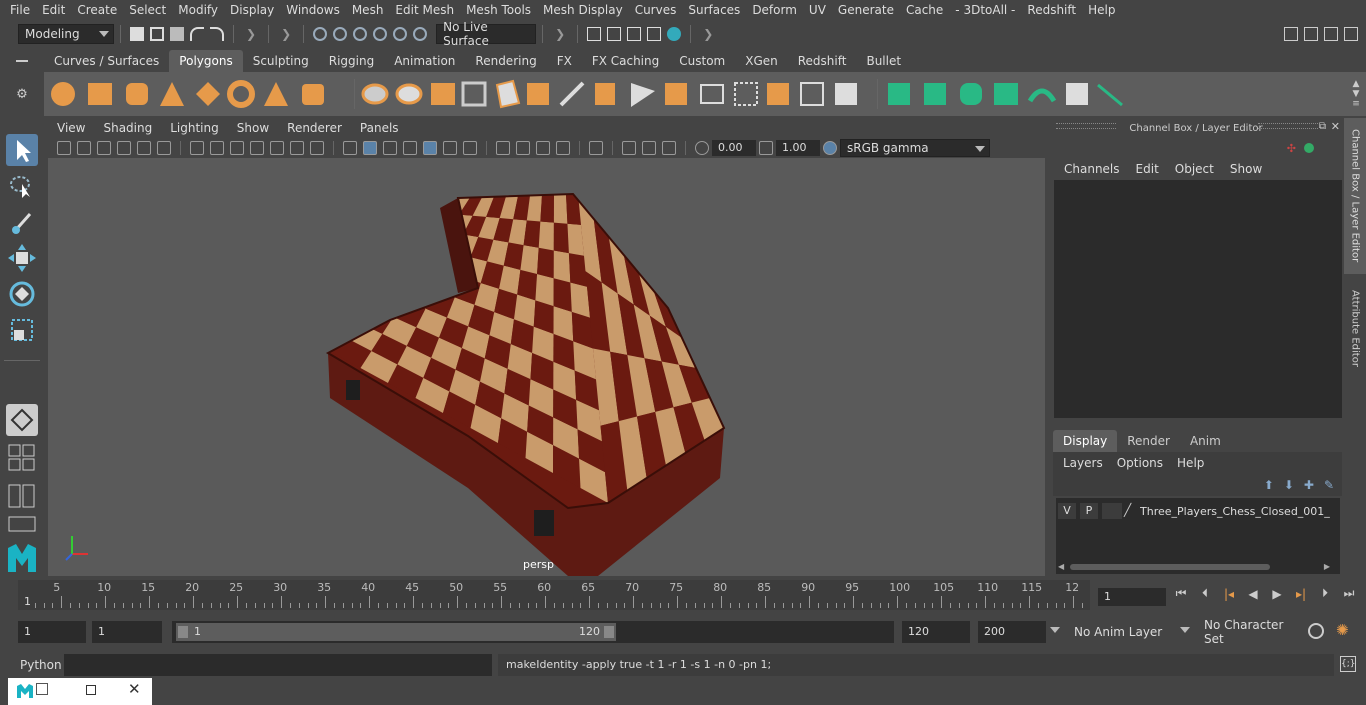 The height and width of the screenshot is (705, 1366). Describe the element at coordinates (206, 61) in the screenshot. I see `shelf-tab-polygons: Polygons` at that location.